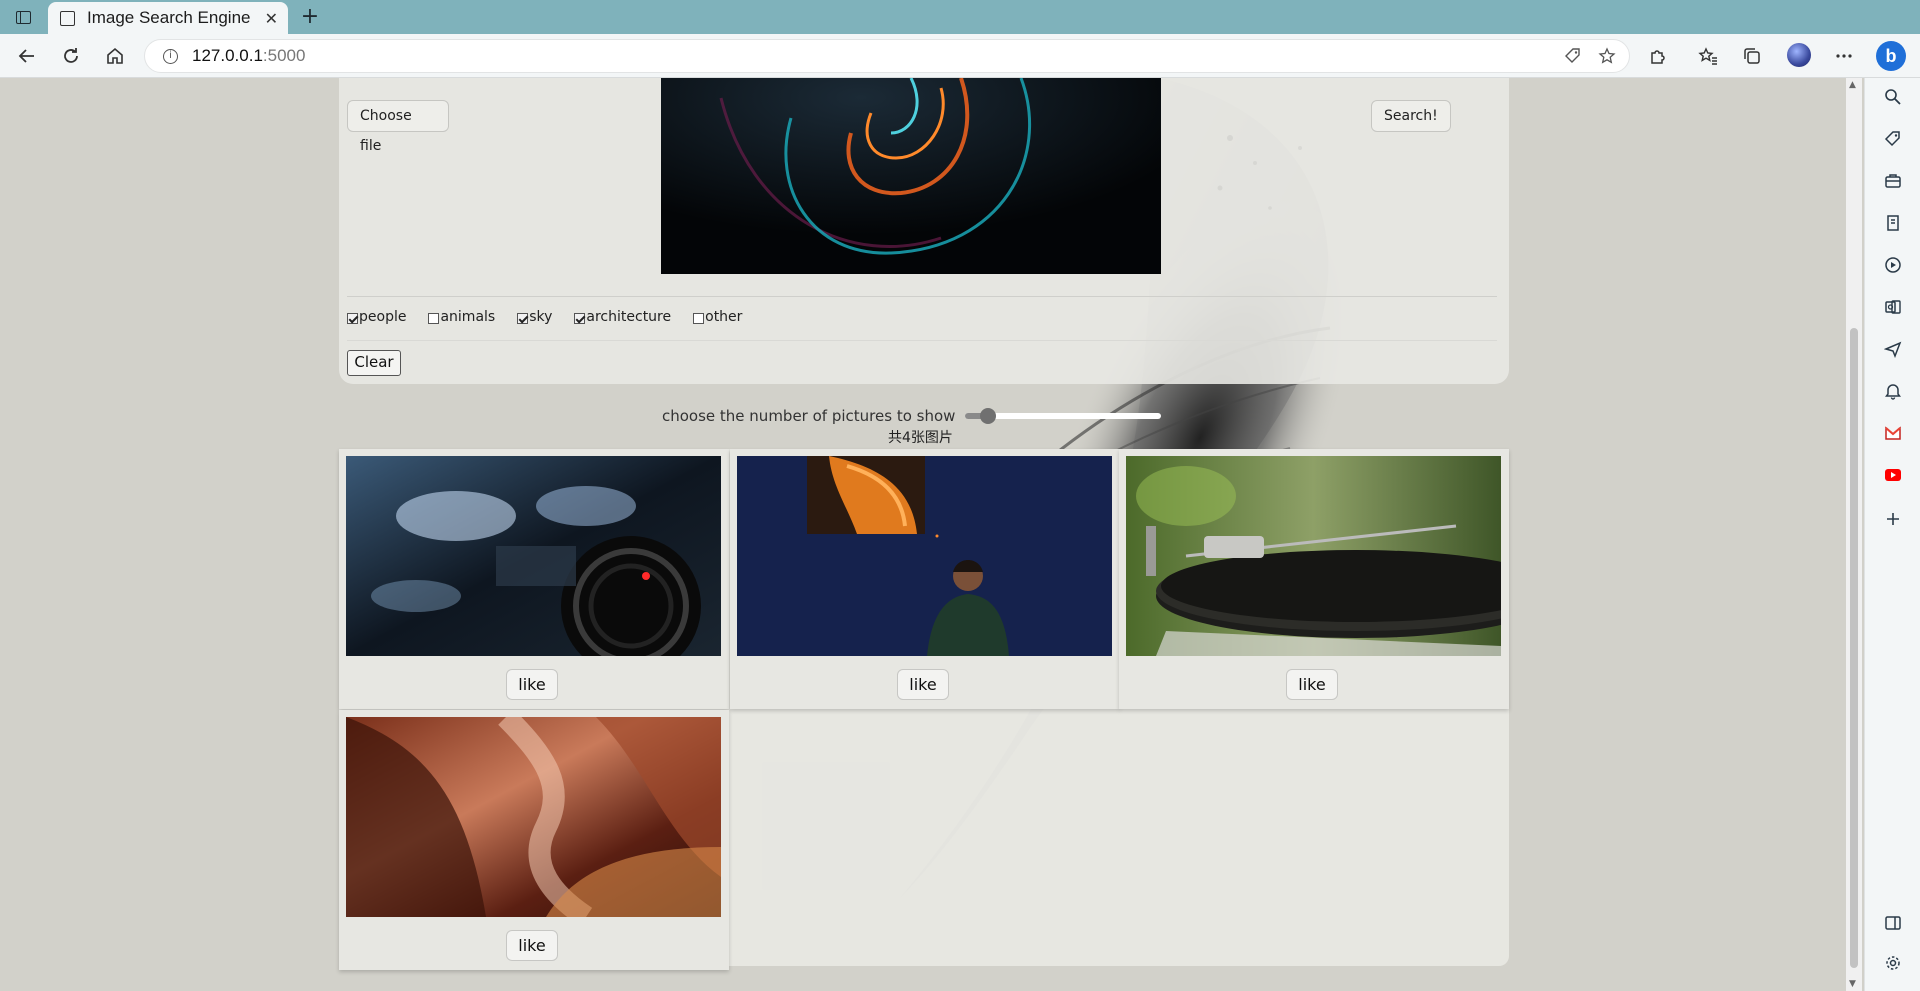 The height and width of the screenshot is (991, 1920). I want to click on games-icon, so click(1893, 224).